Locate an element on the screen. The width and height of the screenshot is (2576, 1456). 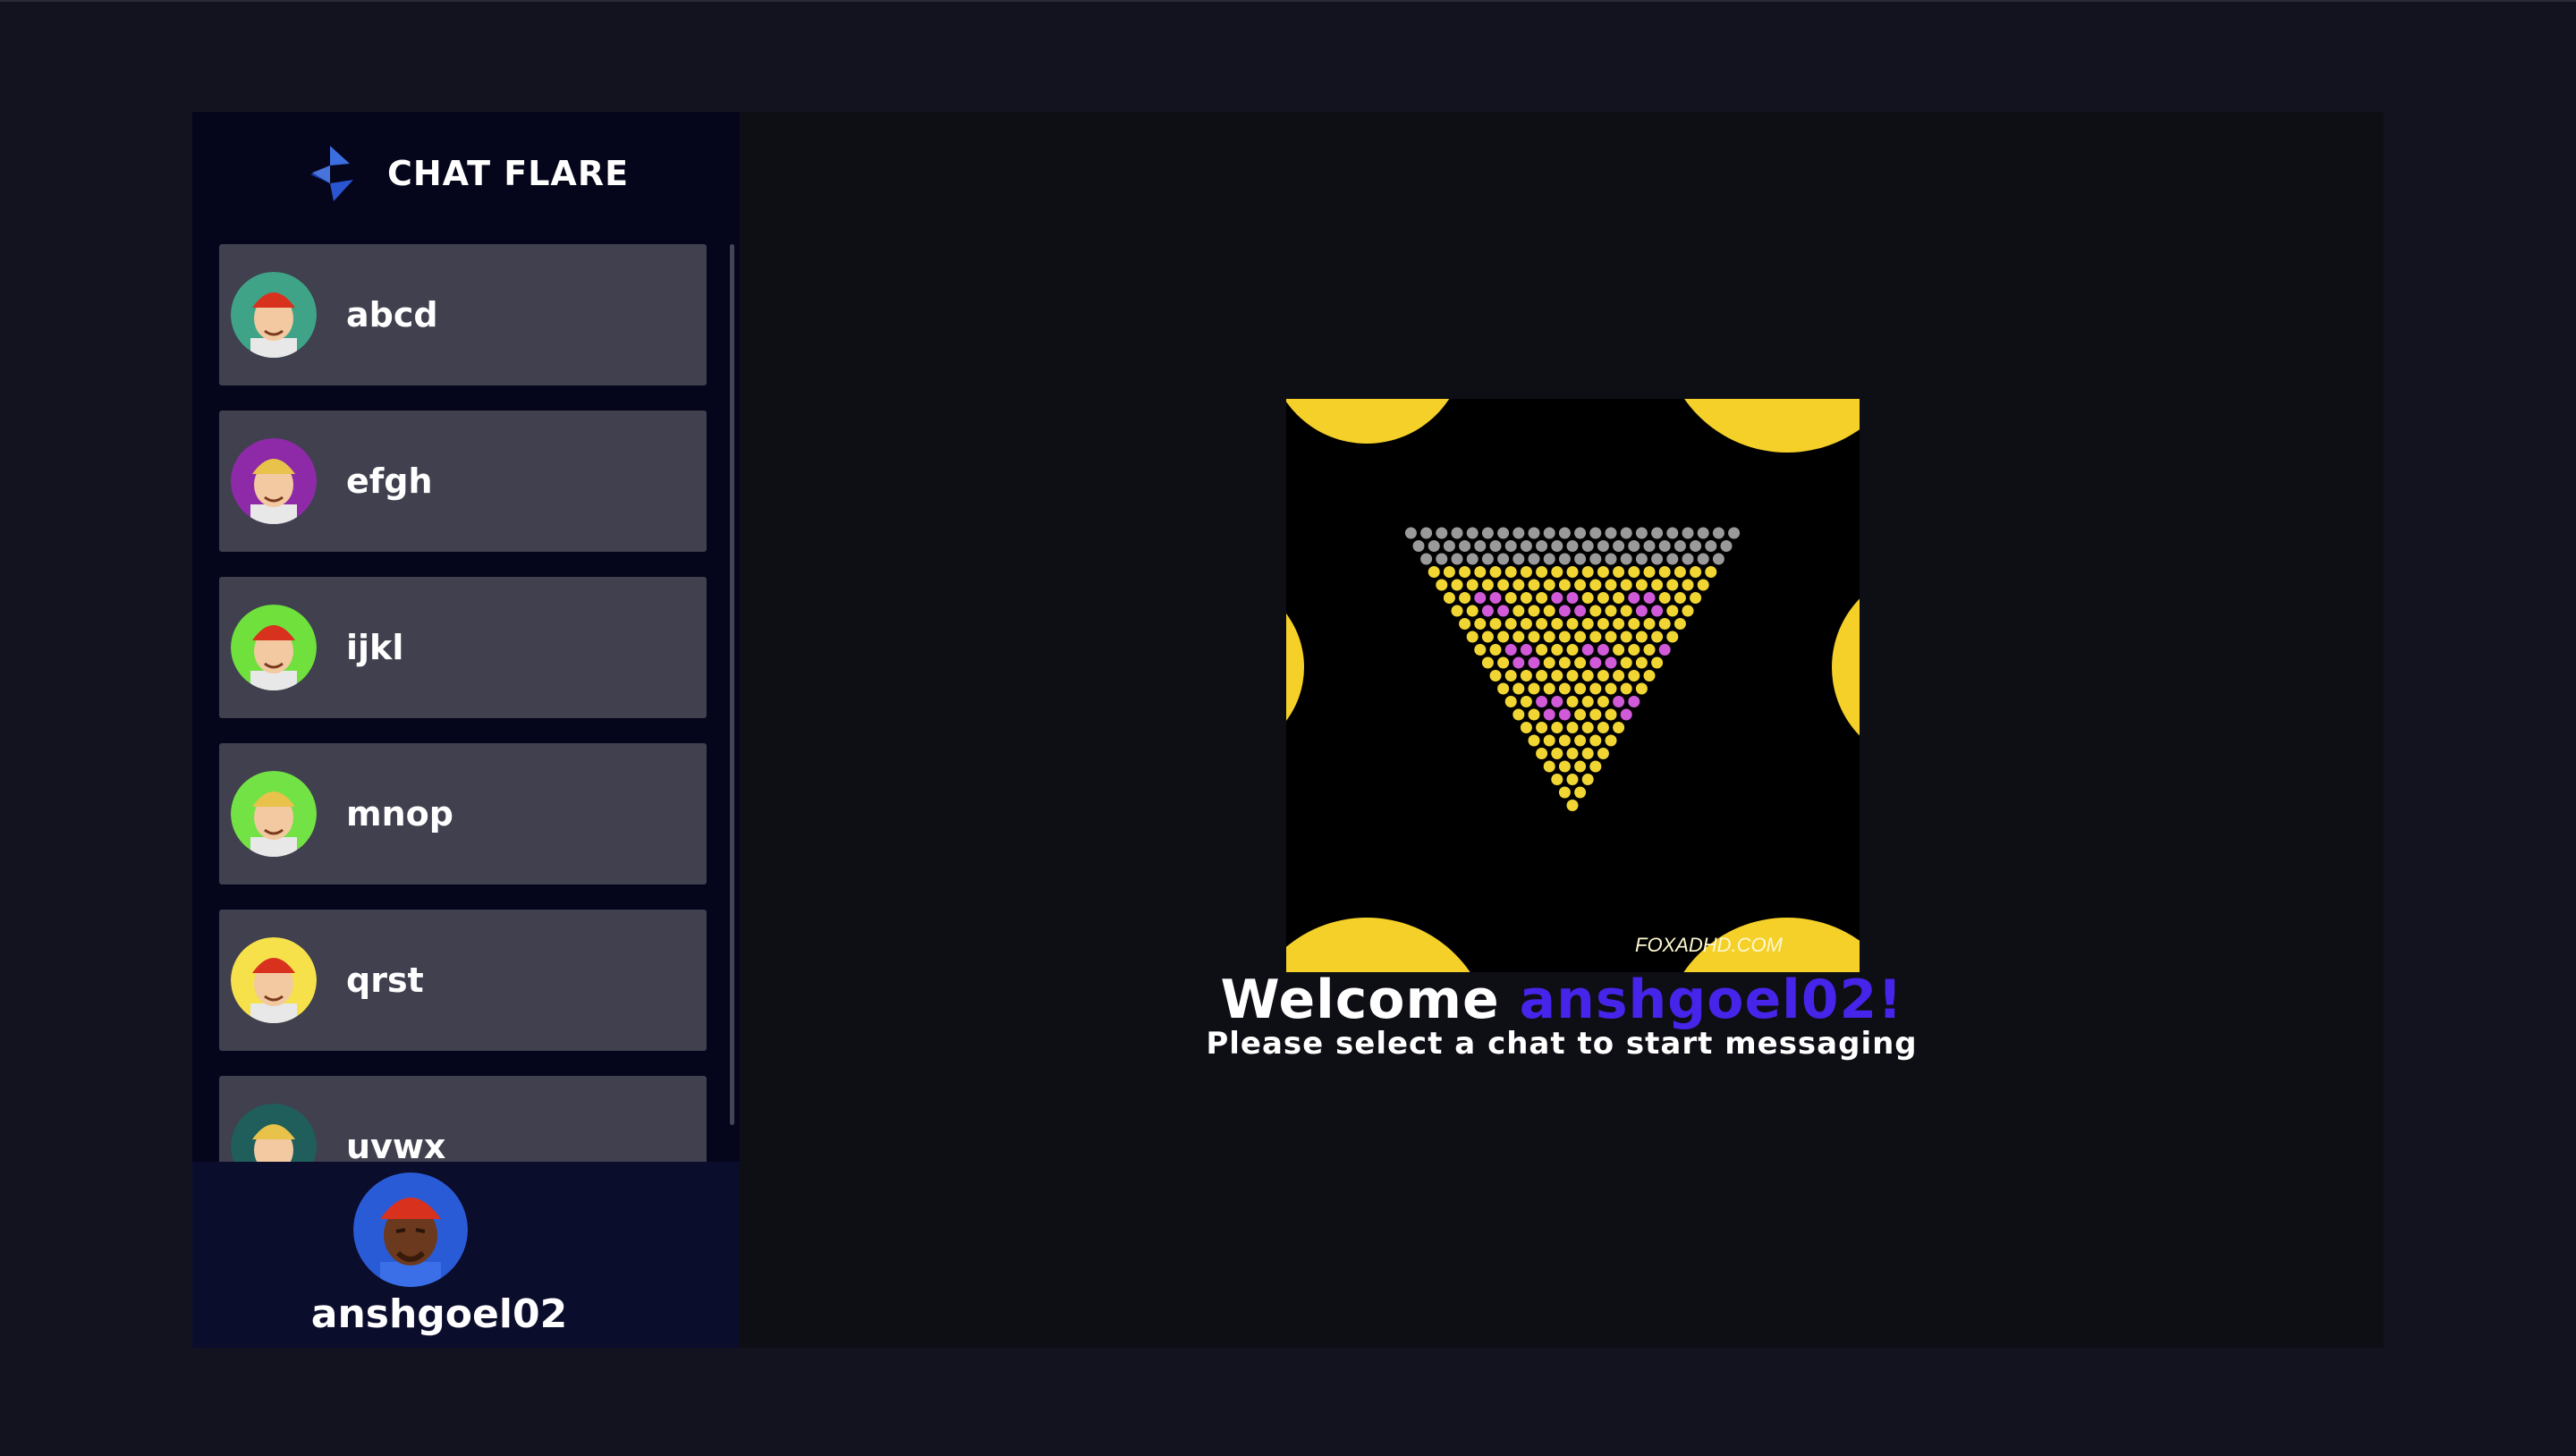
app-title: CHAT FLARE is located at coordinates (508, 173).